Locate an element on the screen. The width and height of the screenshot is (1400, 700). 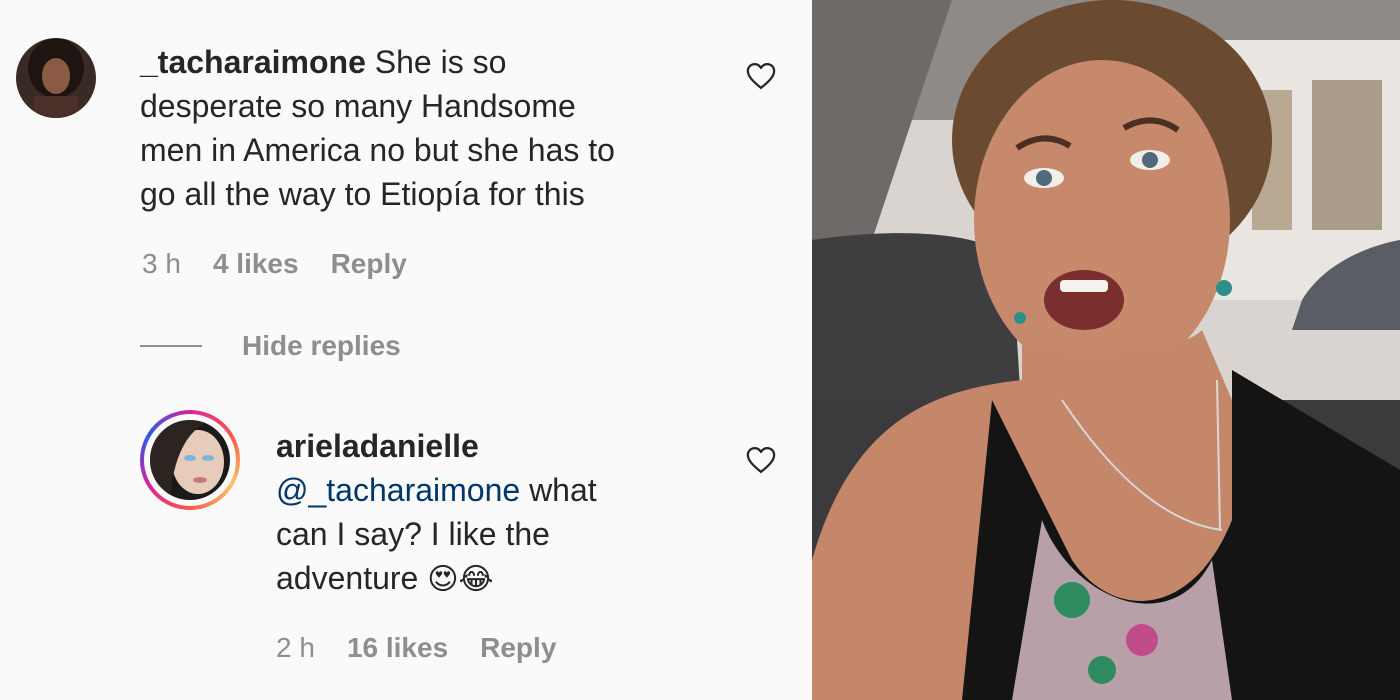
reply-likes: 16 likes is located at coordinates (397, 648).